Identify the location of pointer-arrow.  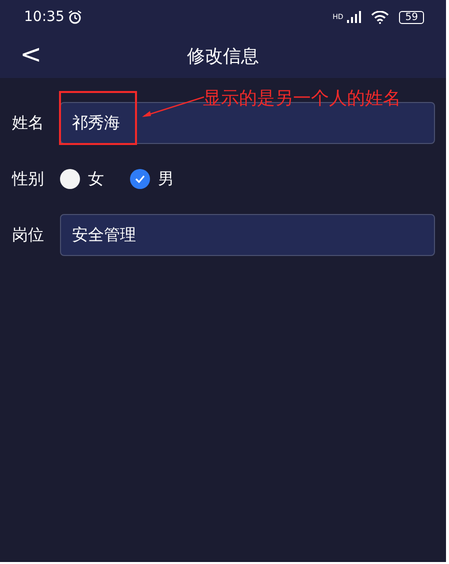
(173, 107).